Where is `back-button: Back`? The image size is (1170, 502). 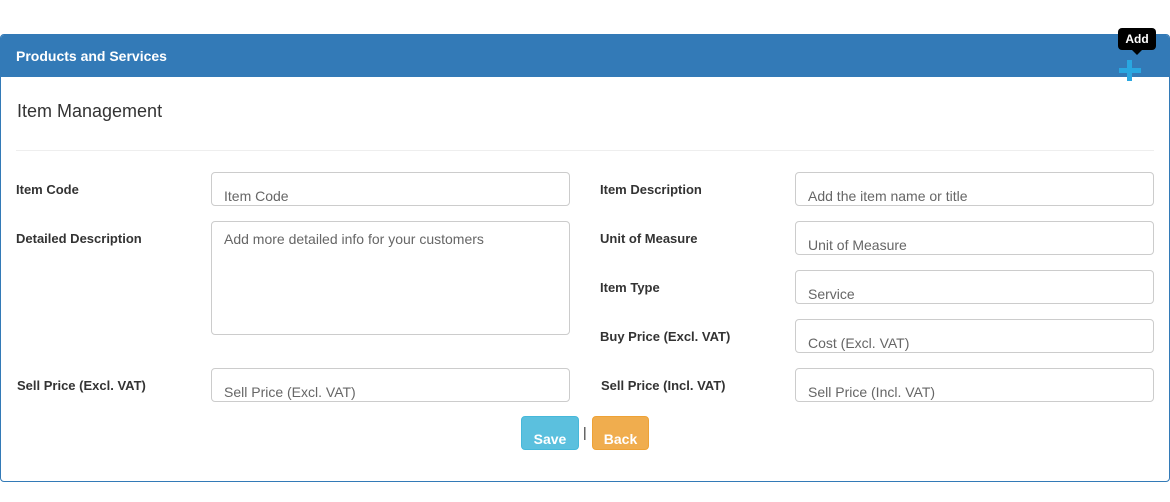
back-button: Back is located at coordinates (620, 433).